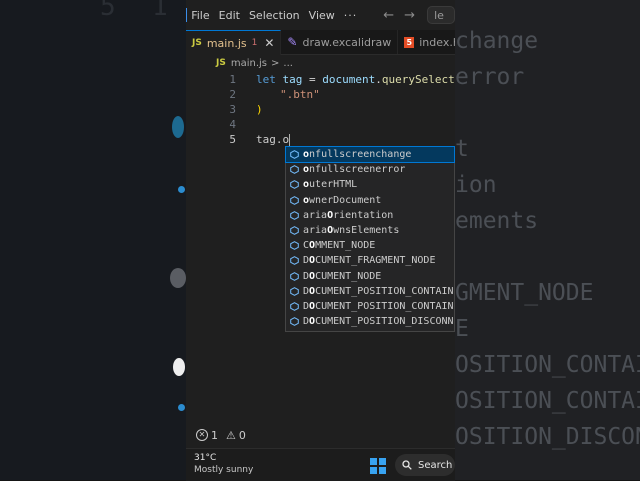  I want to click on forward-arrow-icon: →, so click(409, 15).